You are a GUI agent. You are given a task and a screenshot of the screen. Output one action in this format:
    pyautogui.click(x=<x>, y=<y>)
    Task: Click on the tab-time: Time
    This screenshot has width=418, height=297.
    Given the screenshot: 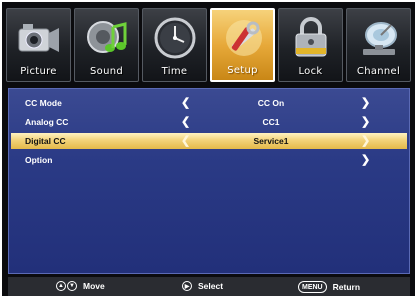 What is the action you would take?
    pyautogui.click(x=174, y=45)
    